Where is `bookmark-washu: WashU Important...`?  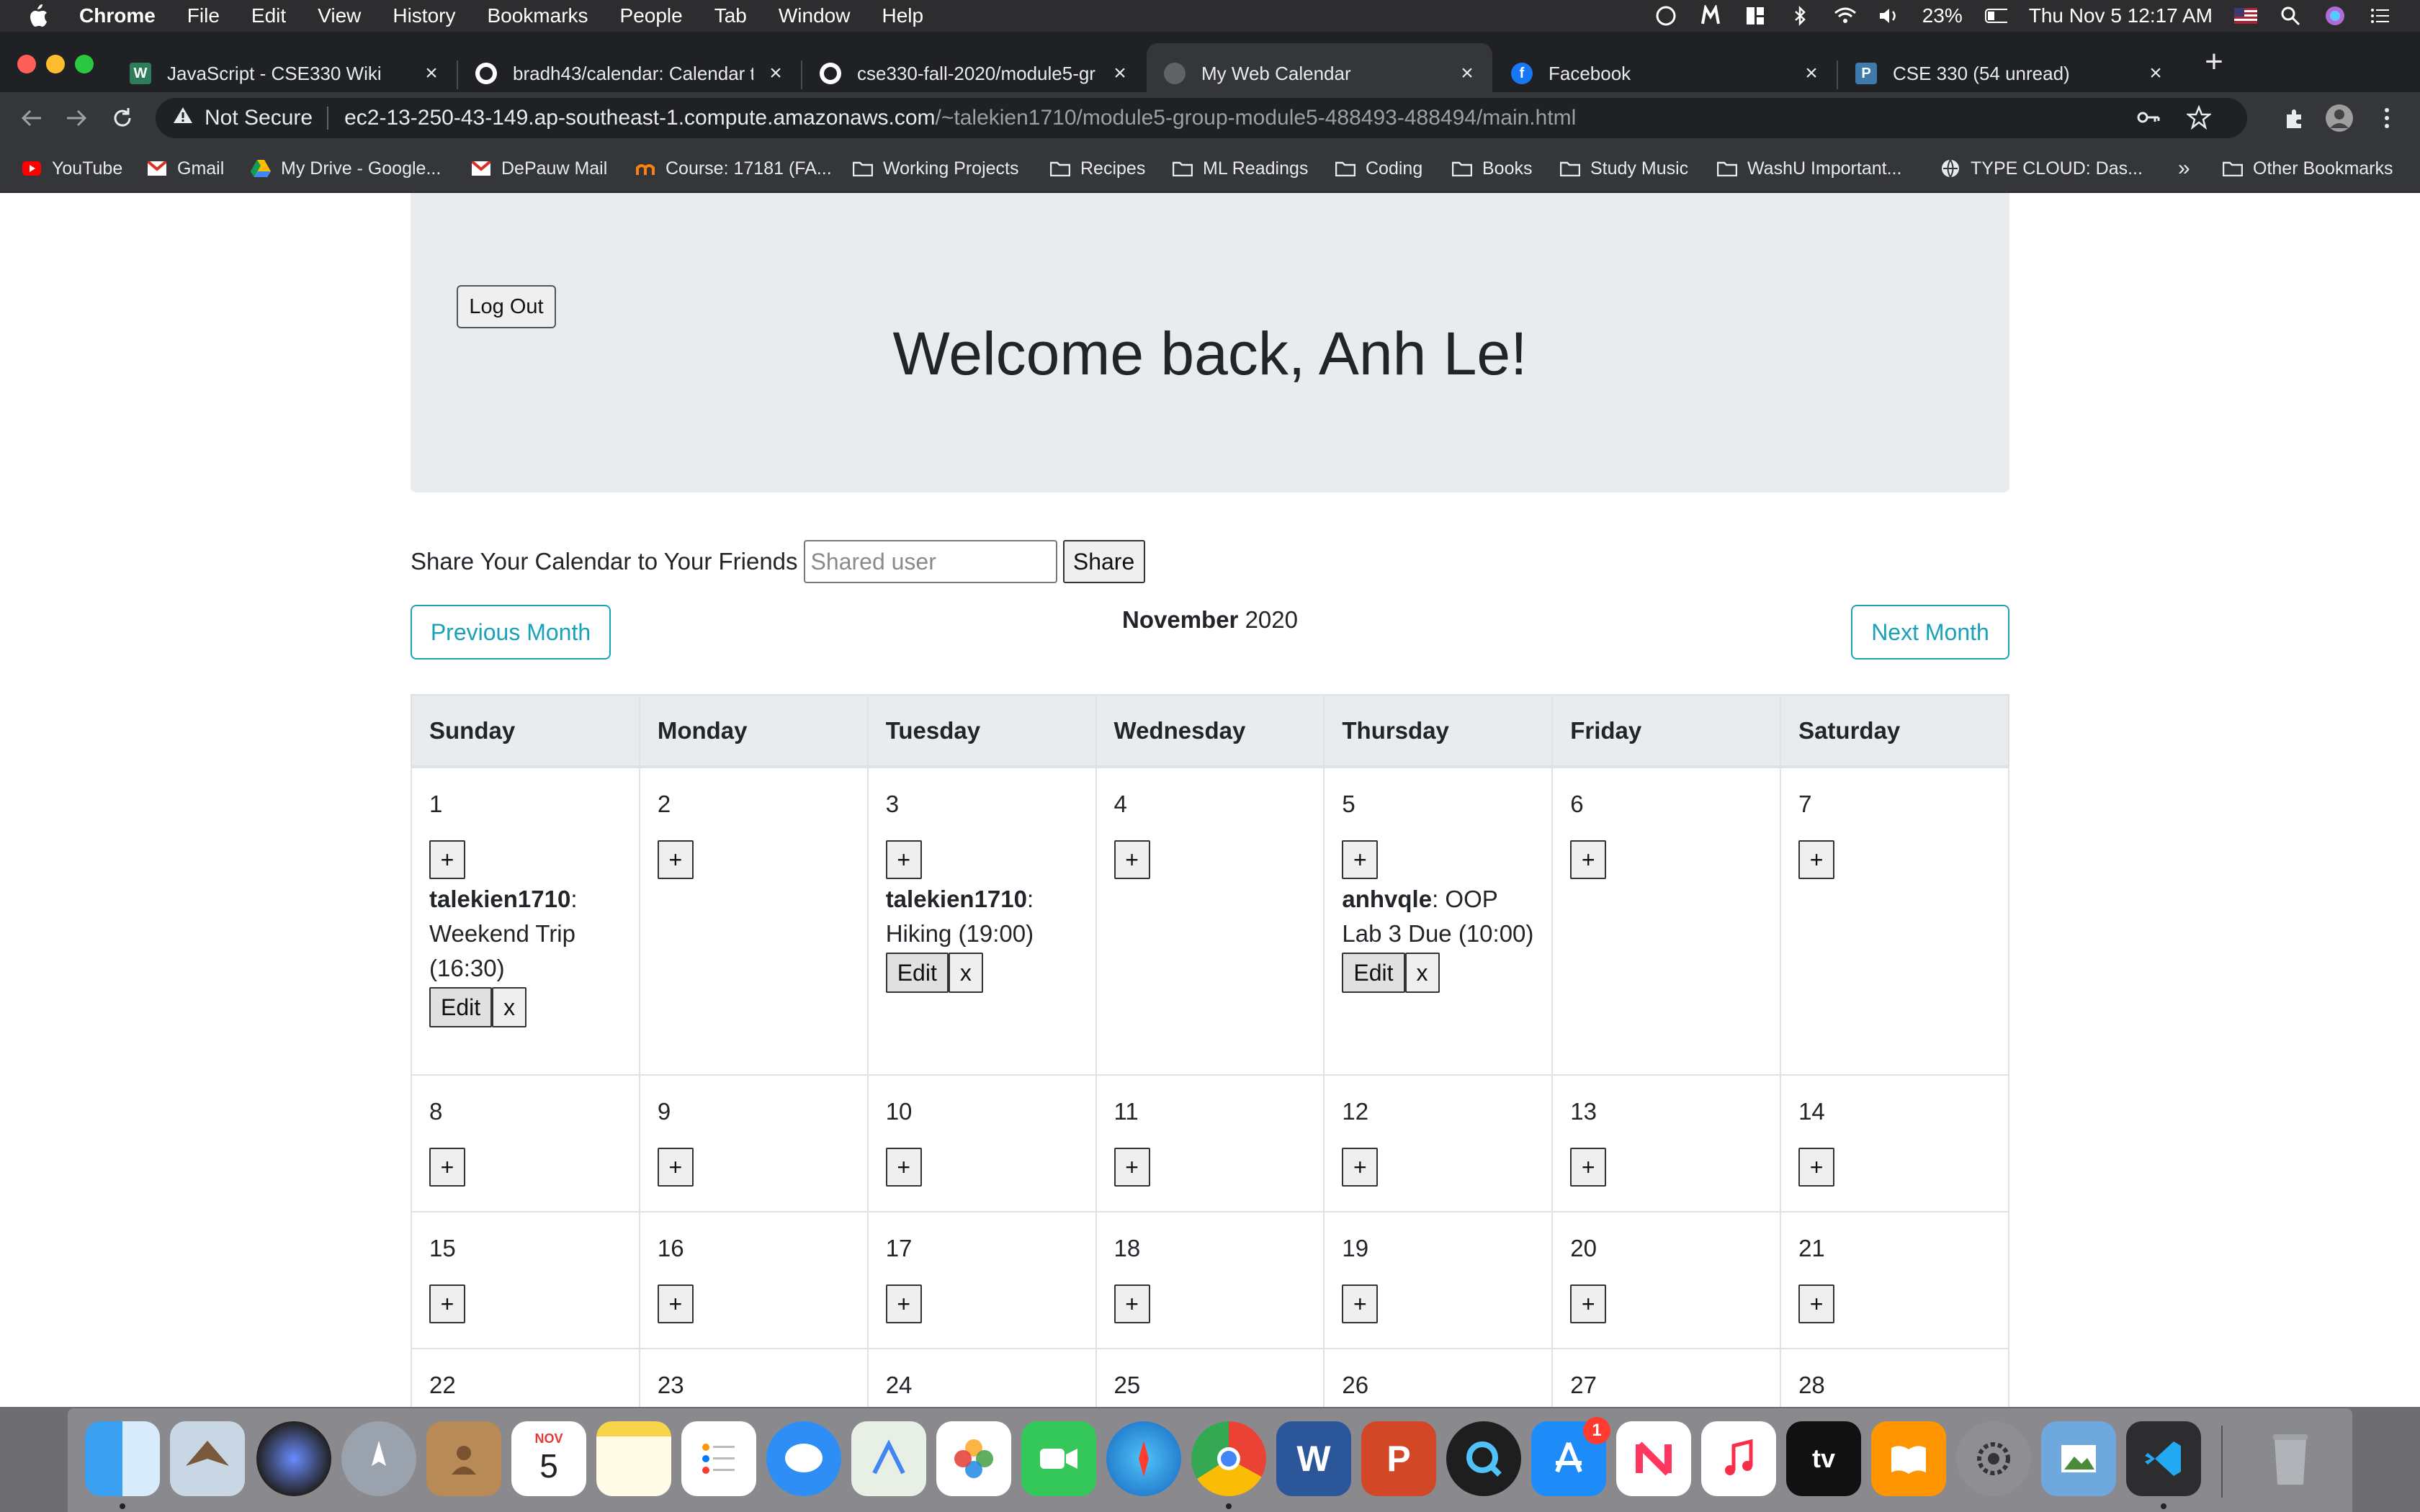 bookmark-washu: WashU Important... is located at coordinates (1809, 168).